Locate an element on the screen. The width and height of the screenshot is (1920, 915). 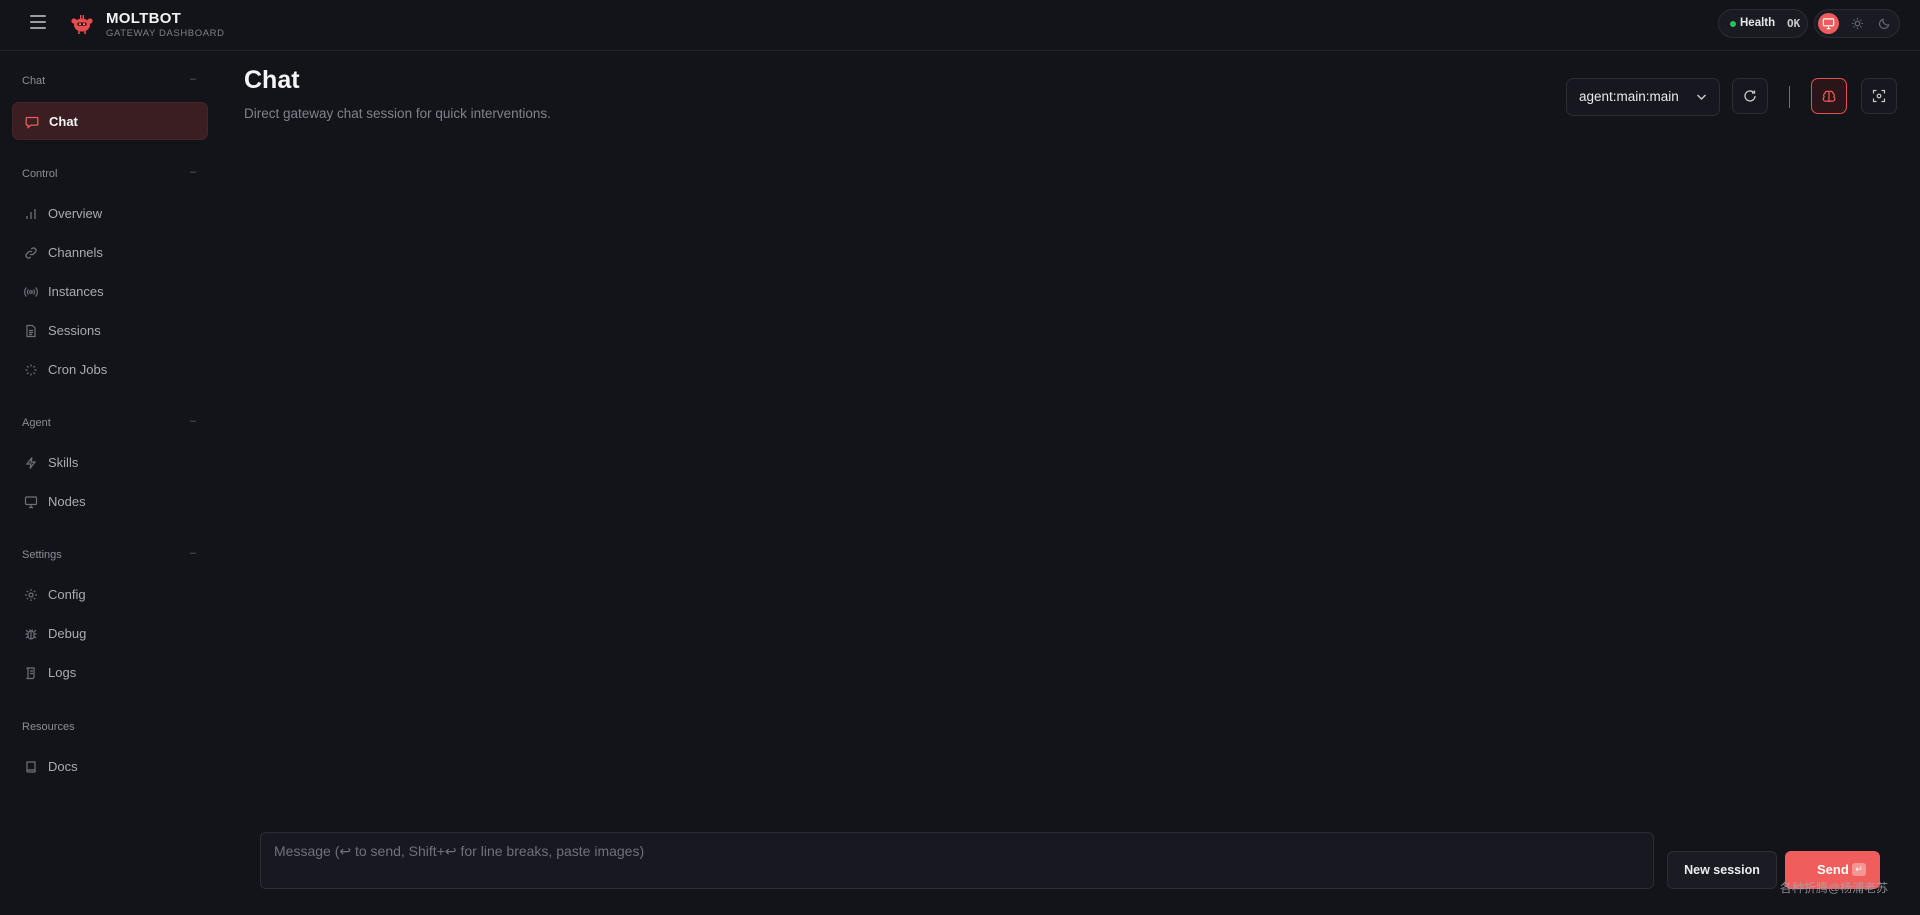
enter-key-icon: ↵ is located at coordinates (1859, 869).